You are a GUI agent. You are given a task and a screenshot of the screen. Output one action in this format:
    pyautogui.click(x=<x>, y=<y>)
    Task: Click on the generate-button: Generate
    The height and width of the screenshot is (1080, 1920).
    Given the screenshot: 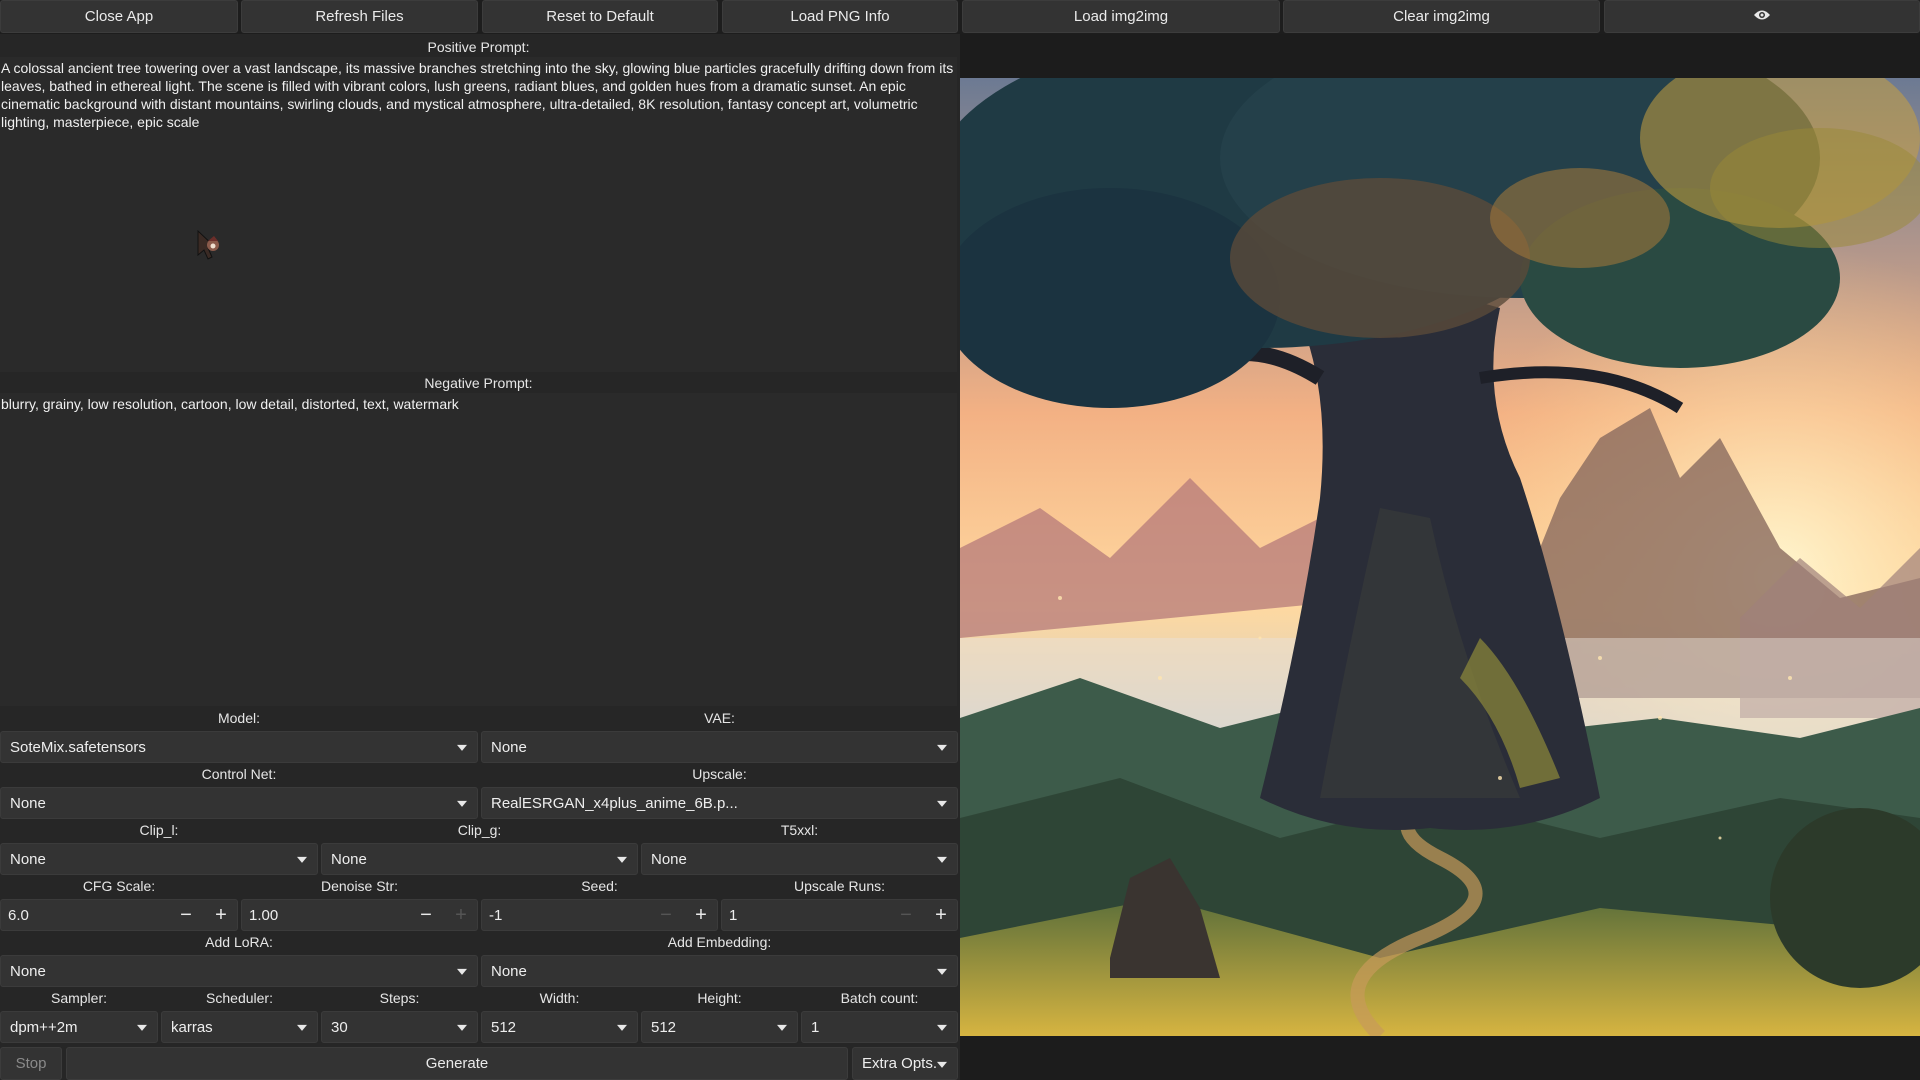 What is the action you would take?
    pyautogui.click(x=457, y=1063)
    